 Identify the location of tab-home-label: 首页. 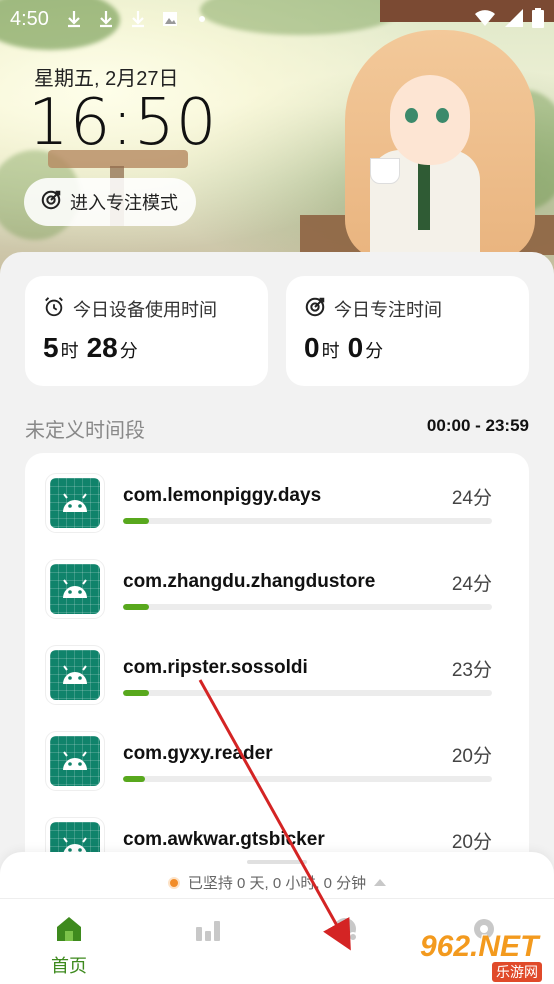
(69, 966).